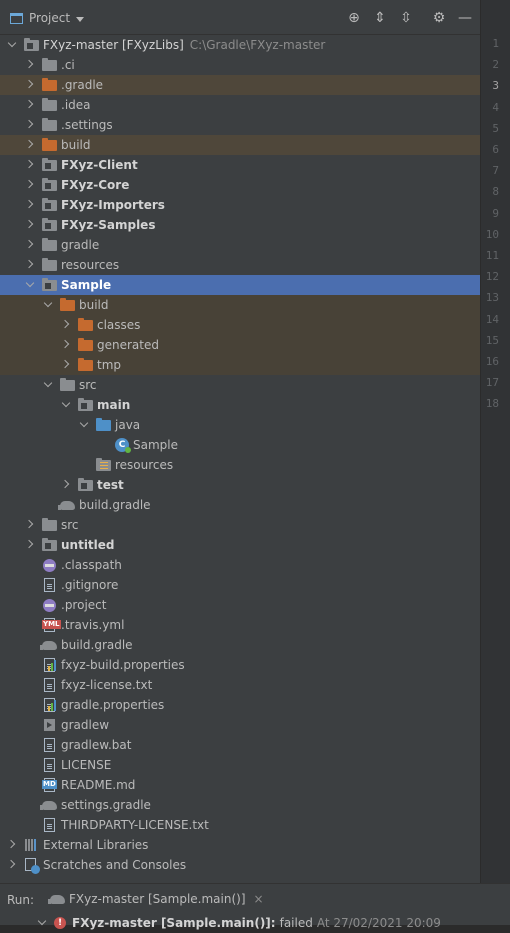  I want to click on tree-item: .settings, so click(240, 125).